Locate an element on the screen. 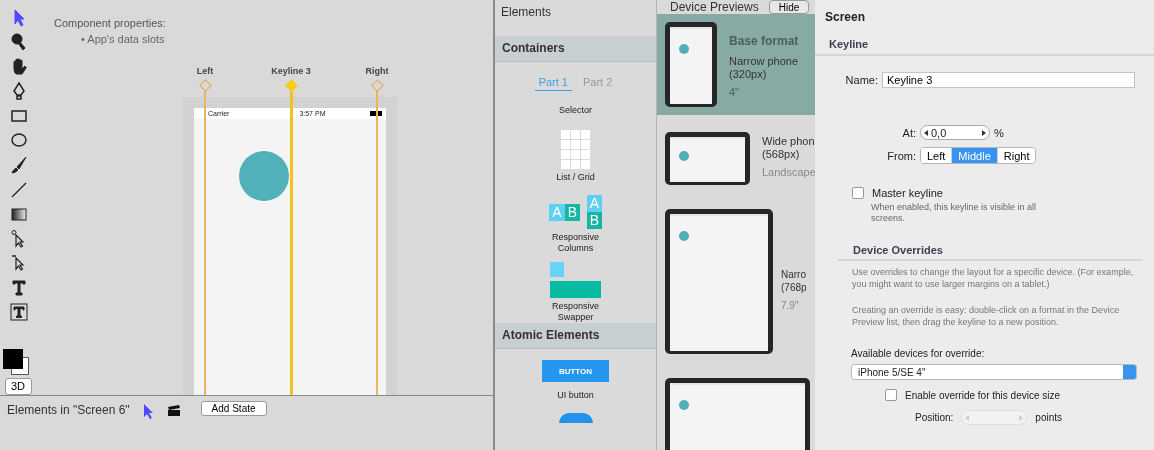 The image size is (1154, 450). text-box-tool-icon is located at coordinates (19, 312).